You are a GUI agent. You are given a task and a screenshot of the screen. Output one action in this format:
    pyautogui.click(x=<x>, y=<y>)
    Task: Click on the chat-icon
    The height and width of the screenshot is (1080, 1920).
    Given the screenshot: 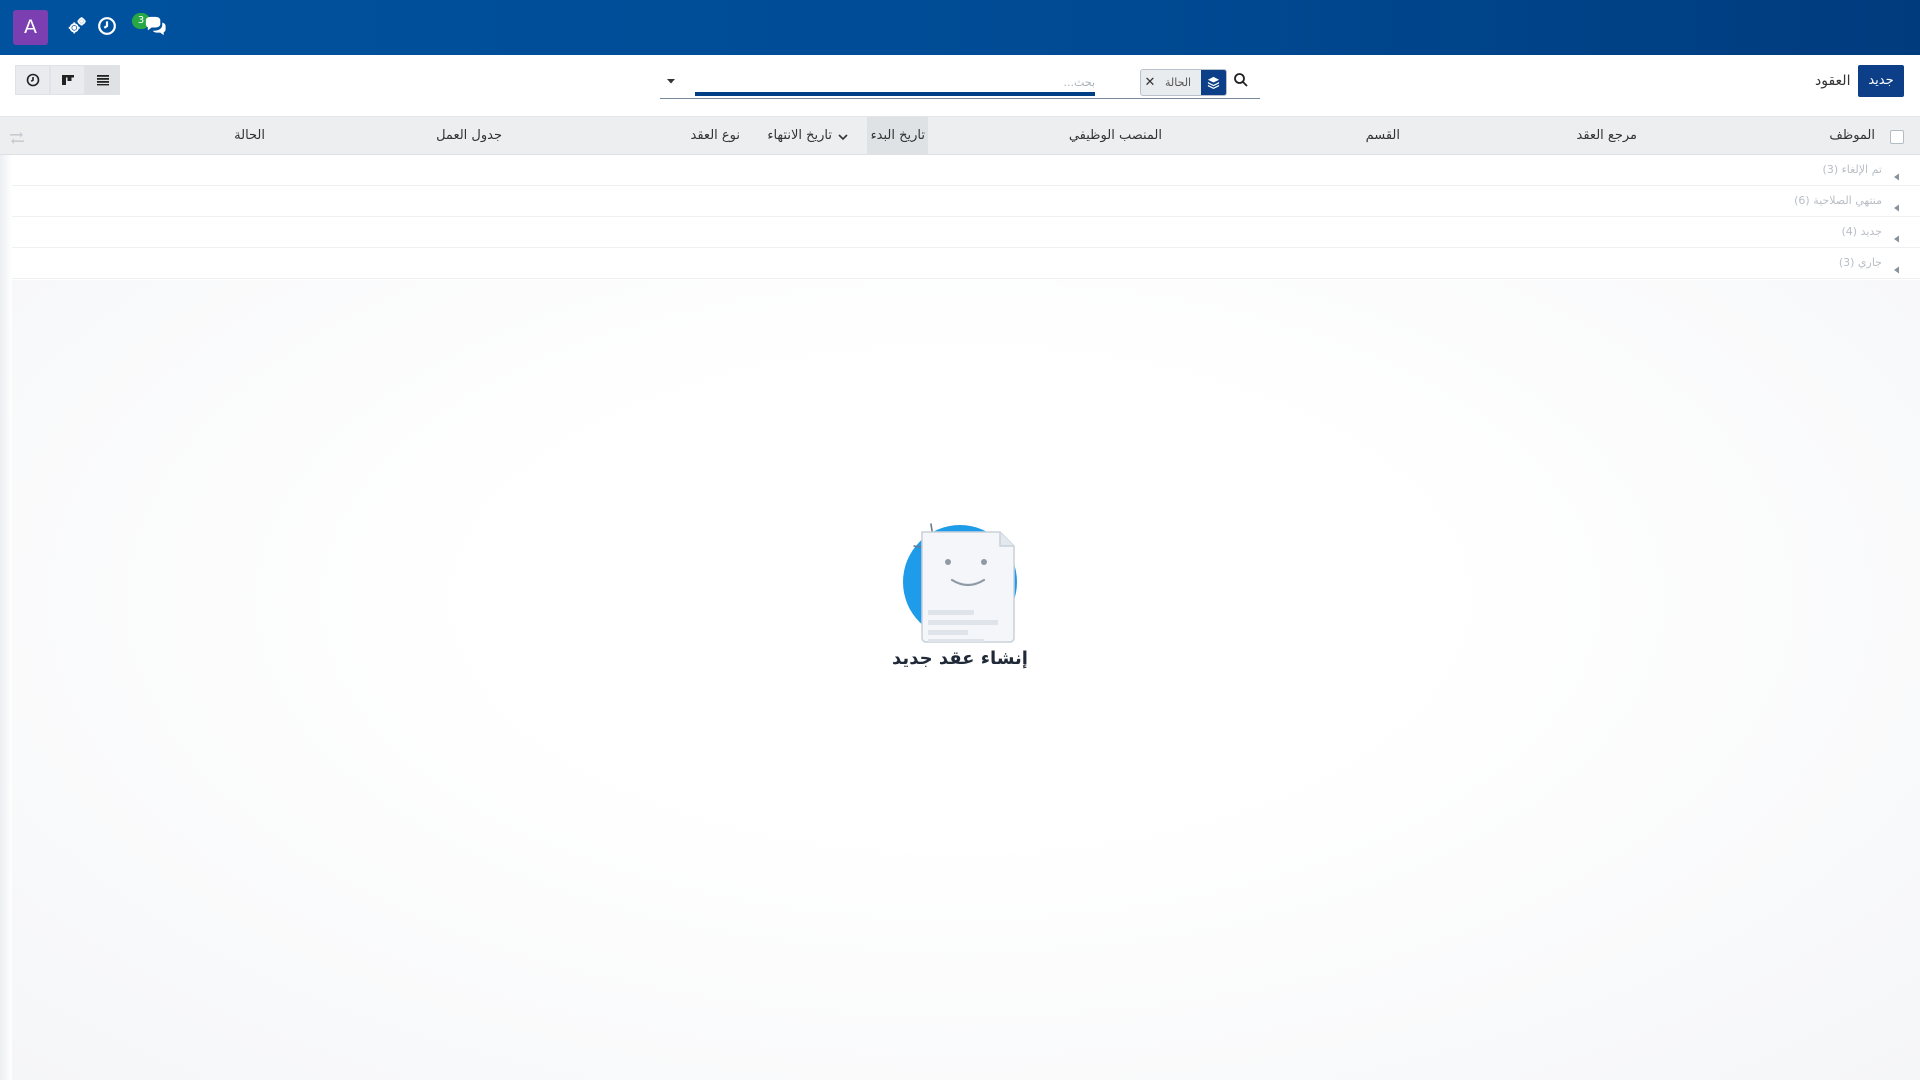 What is the action you would take?
    pyautogui.click(x=155, y=26)
    